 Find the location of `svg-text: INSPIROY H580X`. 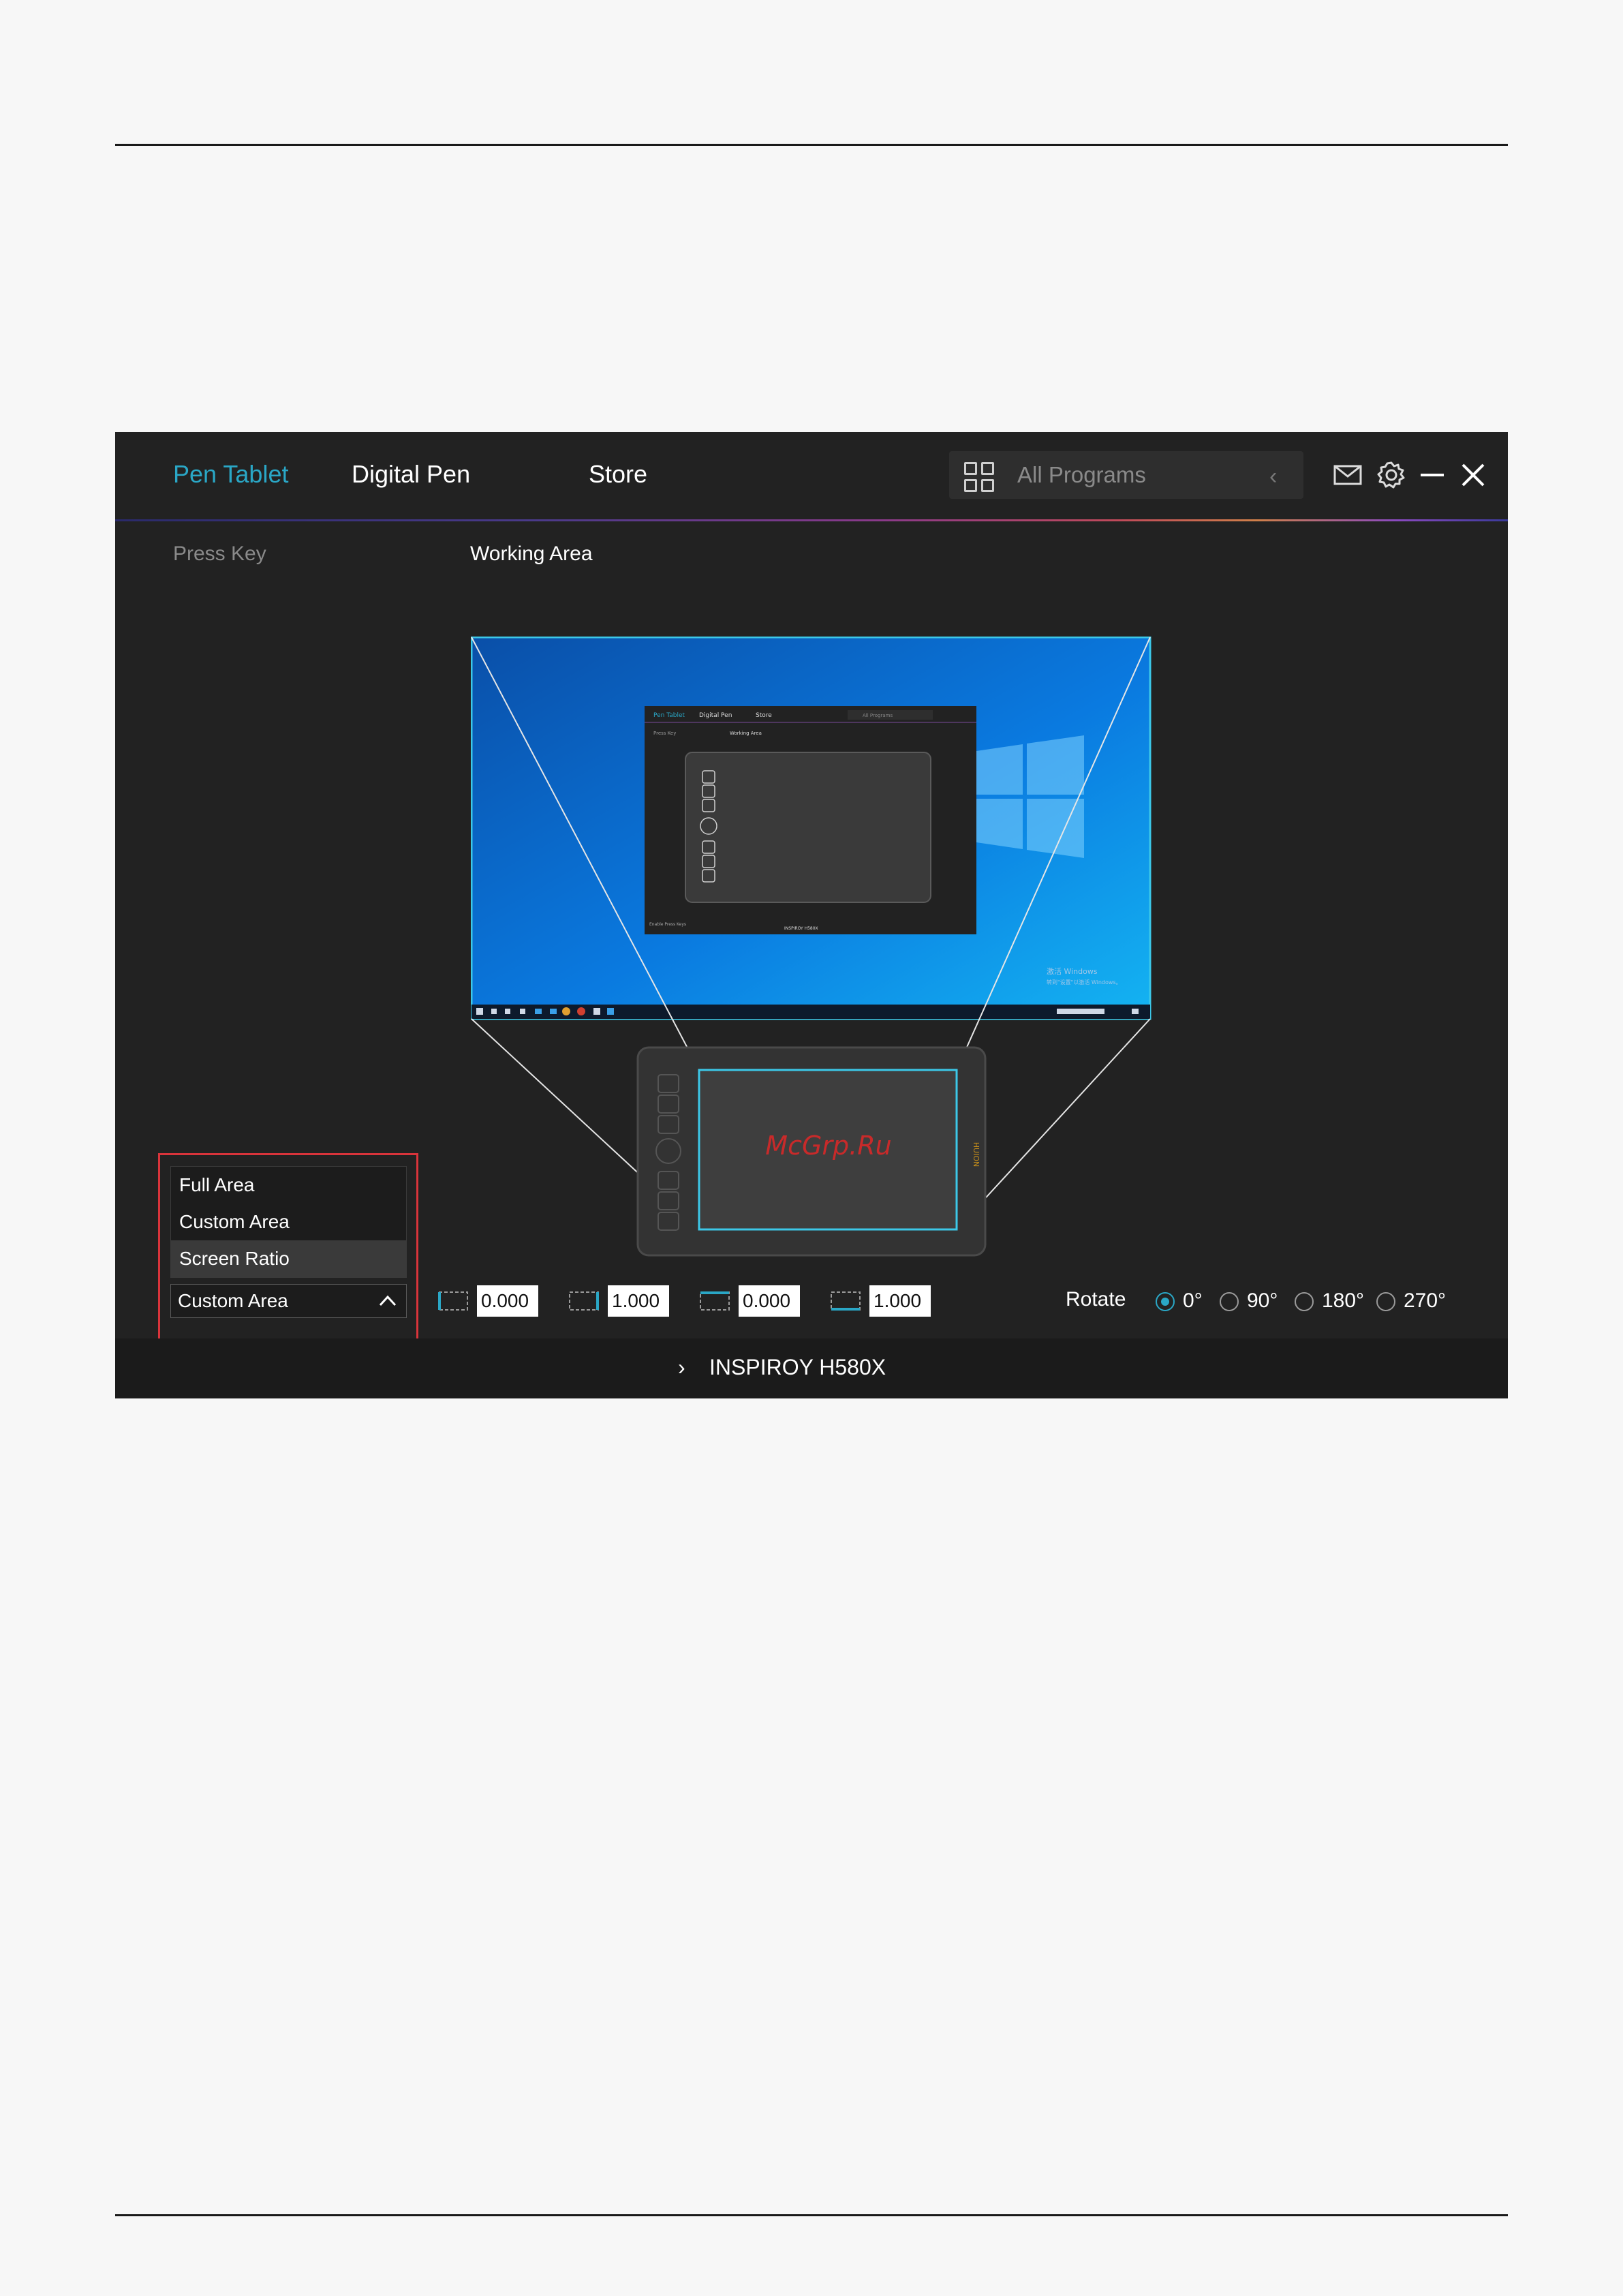

svg-text: INSPIROY H580X is located at coordinates (801, 929).